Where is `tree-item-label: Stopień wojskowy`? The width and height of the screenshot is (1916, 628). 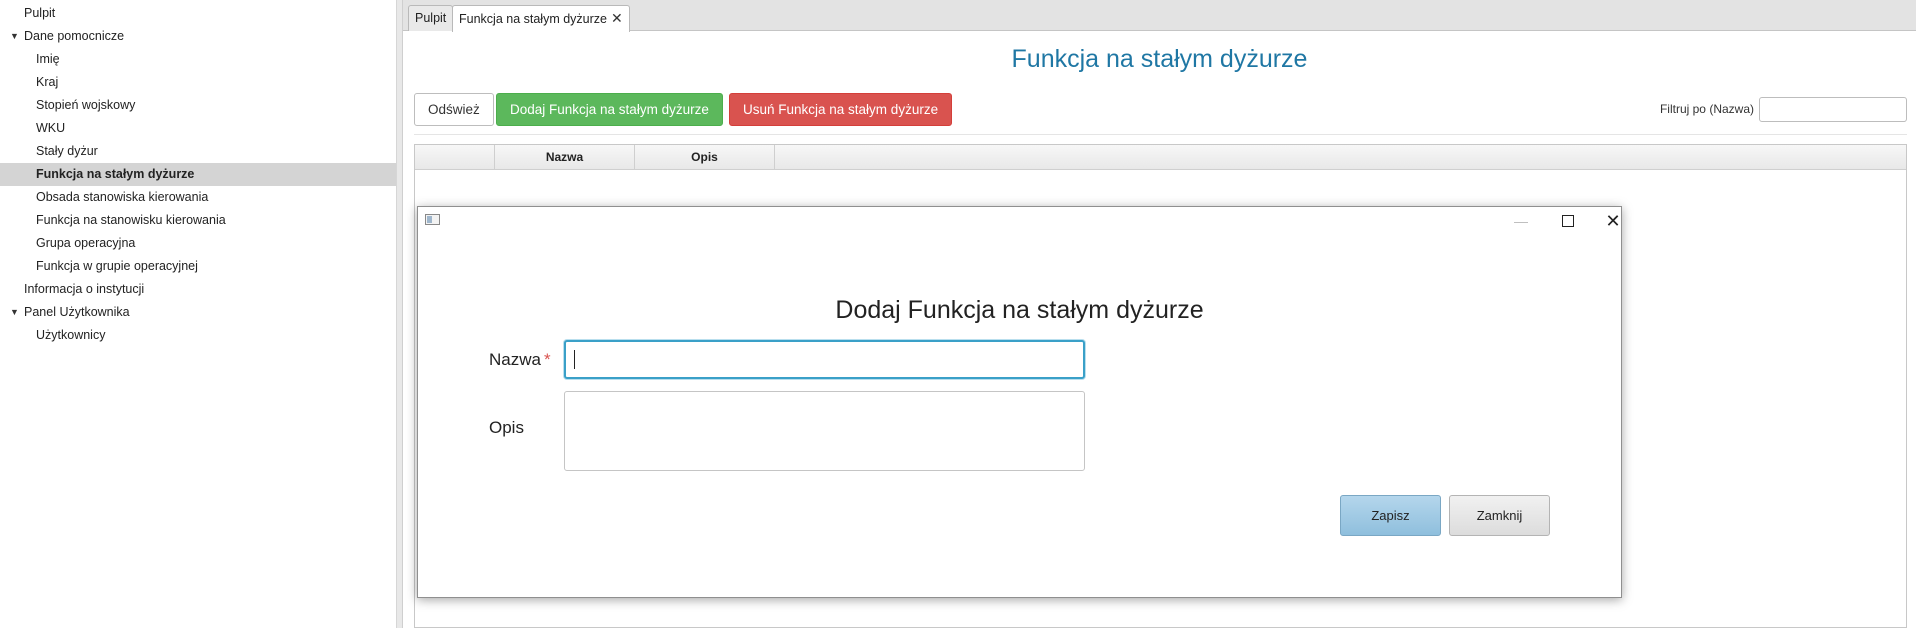
tree-item-label: Stopień wojskowy is located at coordinates (86, 105).